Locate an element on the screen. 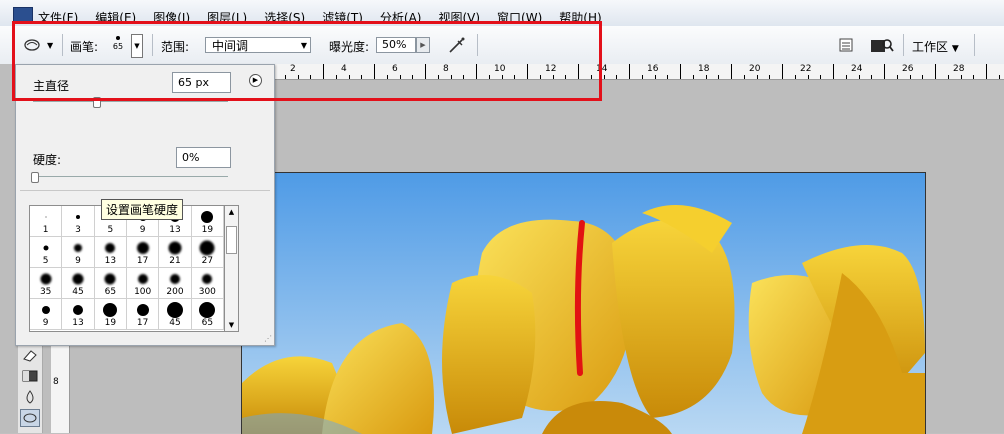 The width and height of the screenshot is (1004, 434). brush-preset: 200 is located at coordinates (175, 283).